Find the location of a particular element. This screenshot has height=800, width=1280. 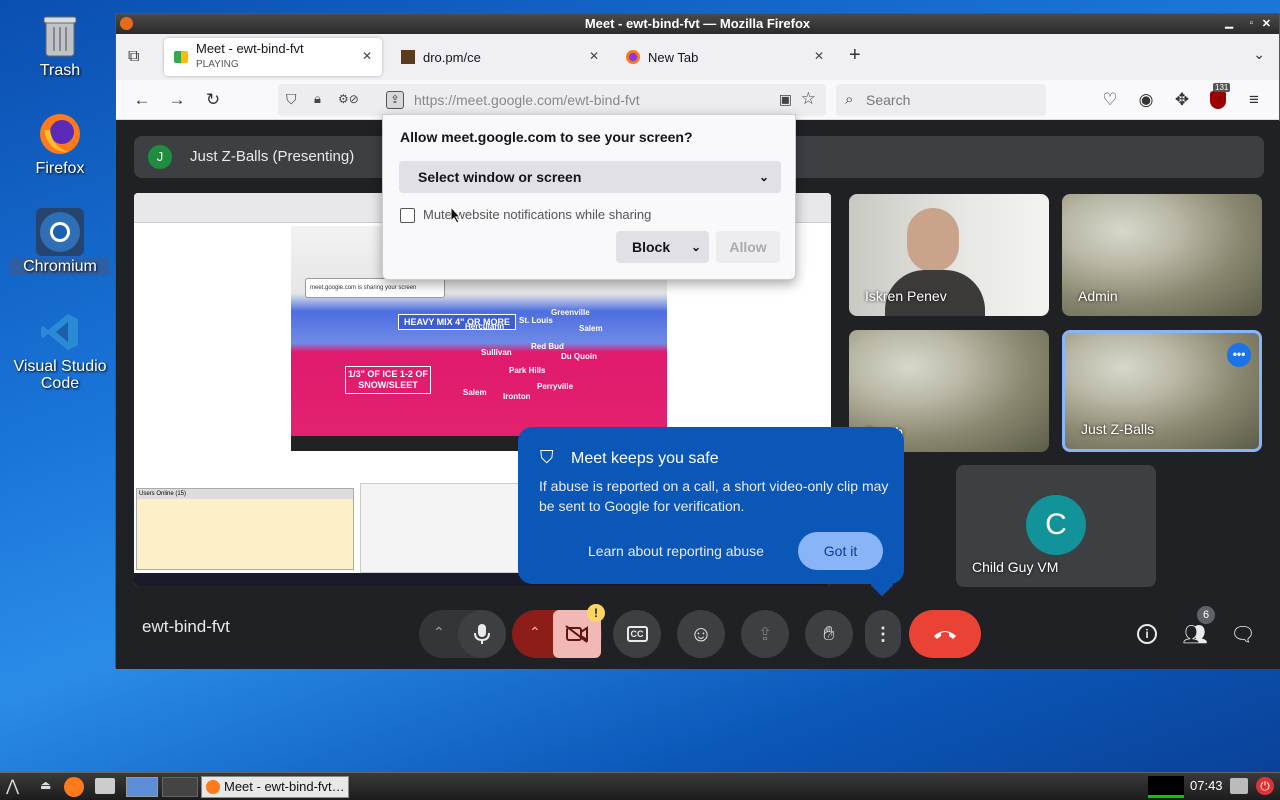

reactions-button: ☺ is located at coordinates (701, 634).